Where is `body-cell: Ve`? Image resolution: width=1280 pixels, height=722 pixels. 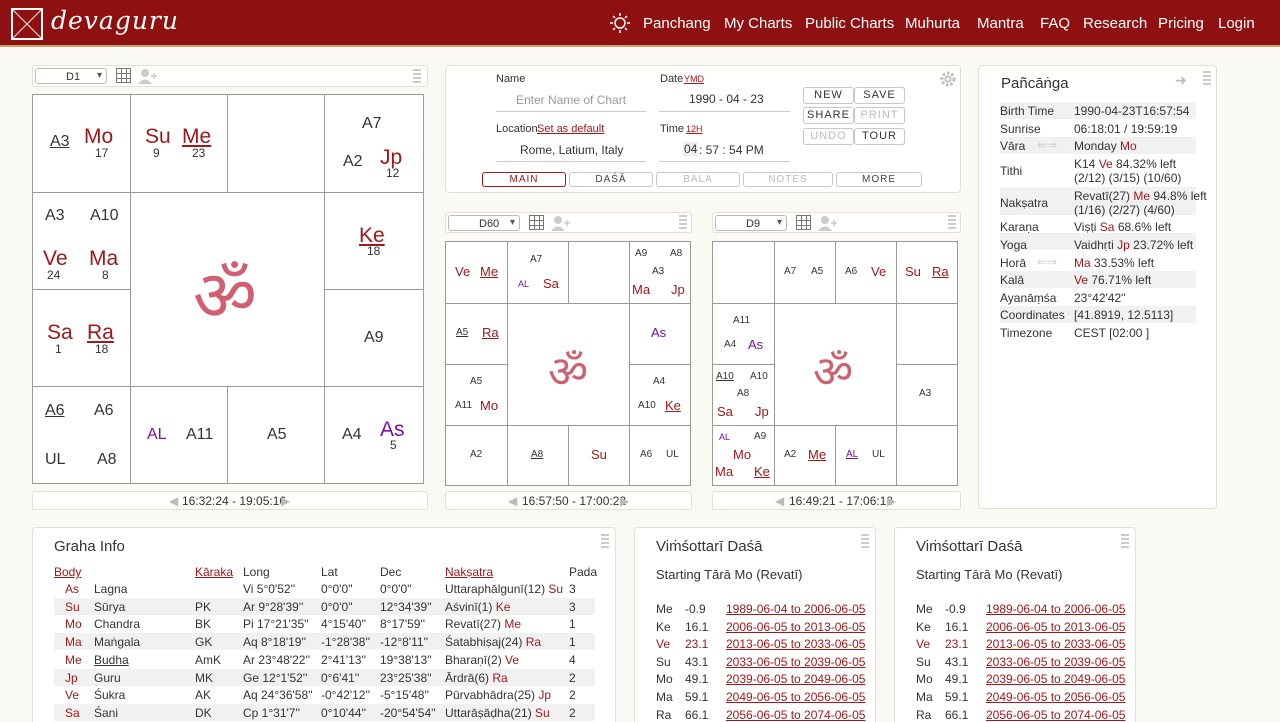 body-cell: Ve is located at coordinates (72, 695).